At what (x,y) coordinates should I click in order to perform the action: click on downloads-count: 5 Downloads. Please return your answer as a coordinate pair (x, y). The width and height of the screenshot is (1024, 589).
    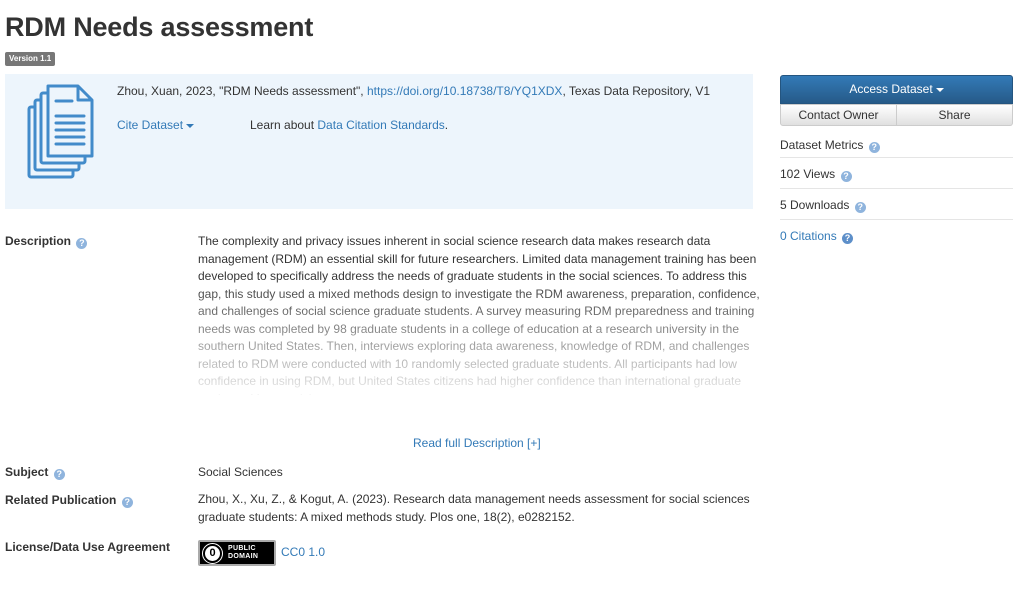
    Looking at the image, I should click on (815, 205).